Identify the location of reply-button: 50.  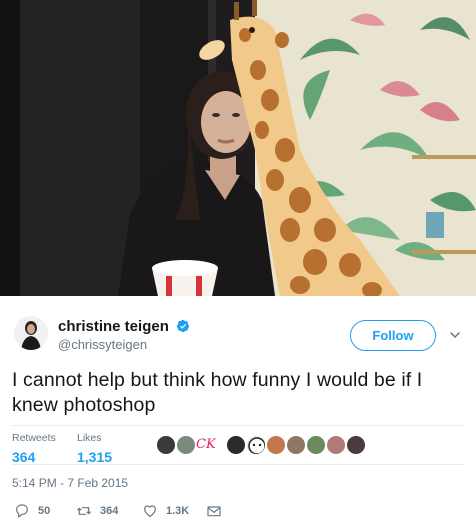
(32, 511).